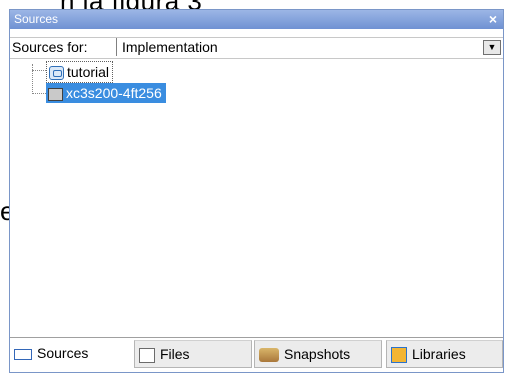  I want to click on tree-item-label: tutorial, so click(88, 72).